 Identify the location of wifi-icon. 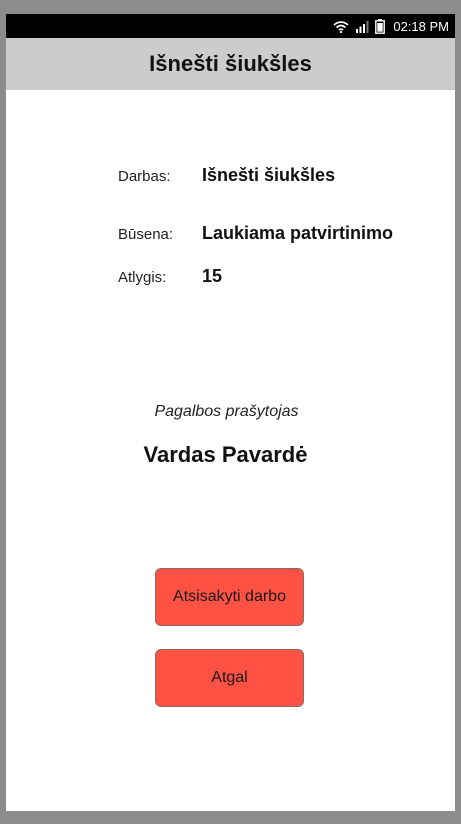
(341, 26).